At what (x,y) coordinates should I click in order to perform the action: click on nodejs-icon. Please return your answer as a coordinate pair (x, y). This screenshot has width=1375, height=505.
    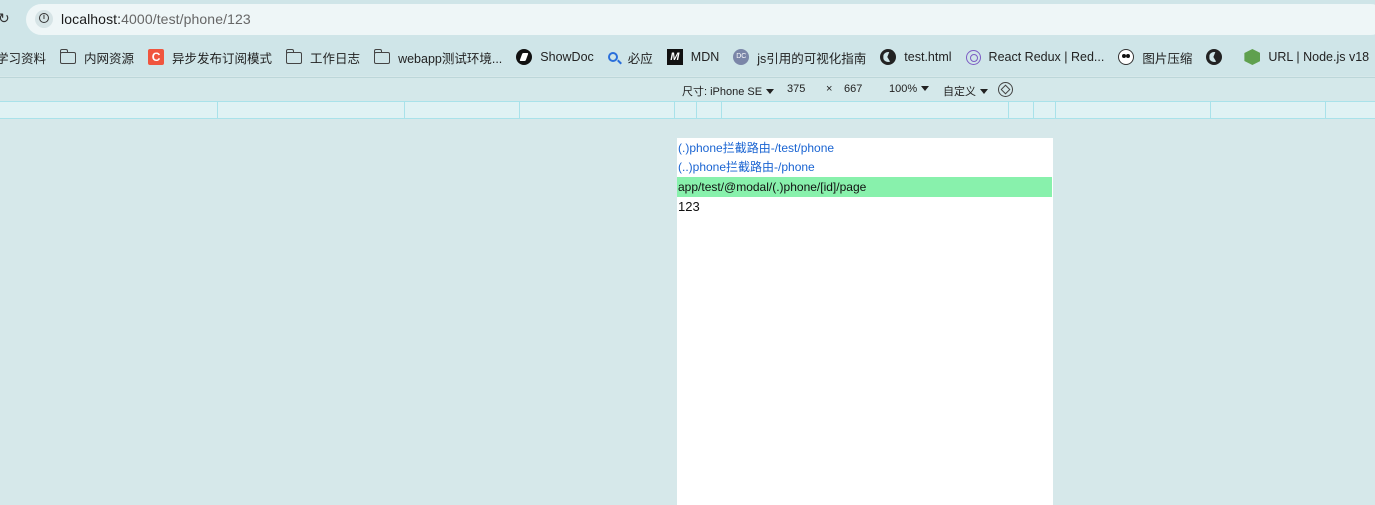
    Looking at the image, I should click on (1252, 57).